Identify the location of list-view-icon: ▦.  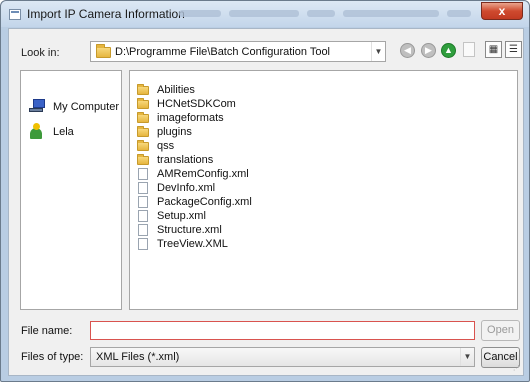
(493, 49).